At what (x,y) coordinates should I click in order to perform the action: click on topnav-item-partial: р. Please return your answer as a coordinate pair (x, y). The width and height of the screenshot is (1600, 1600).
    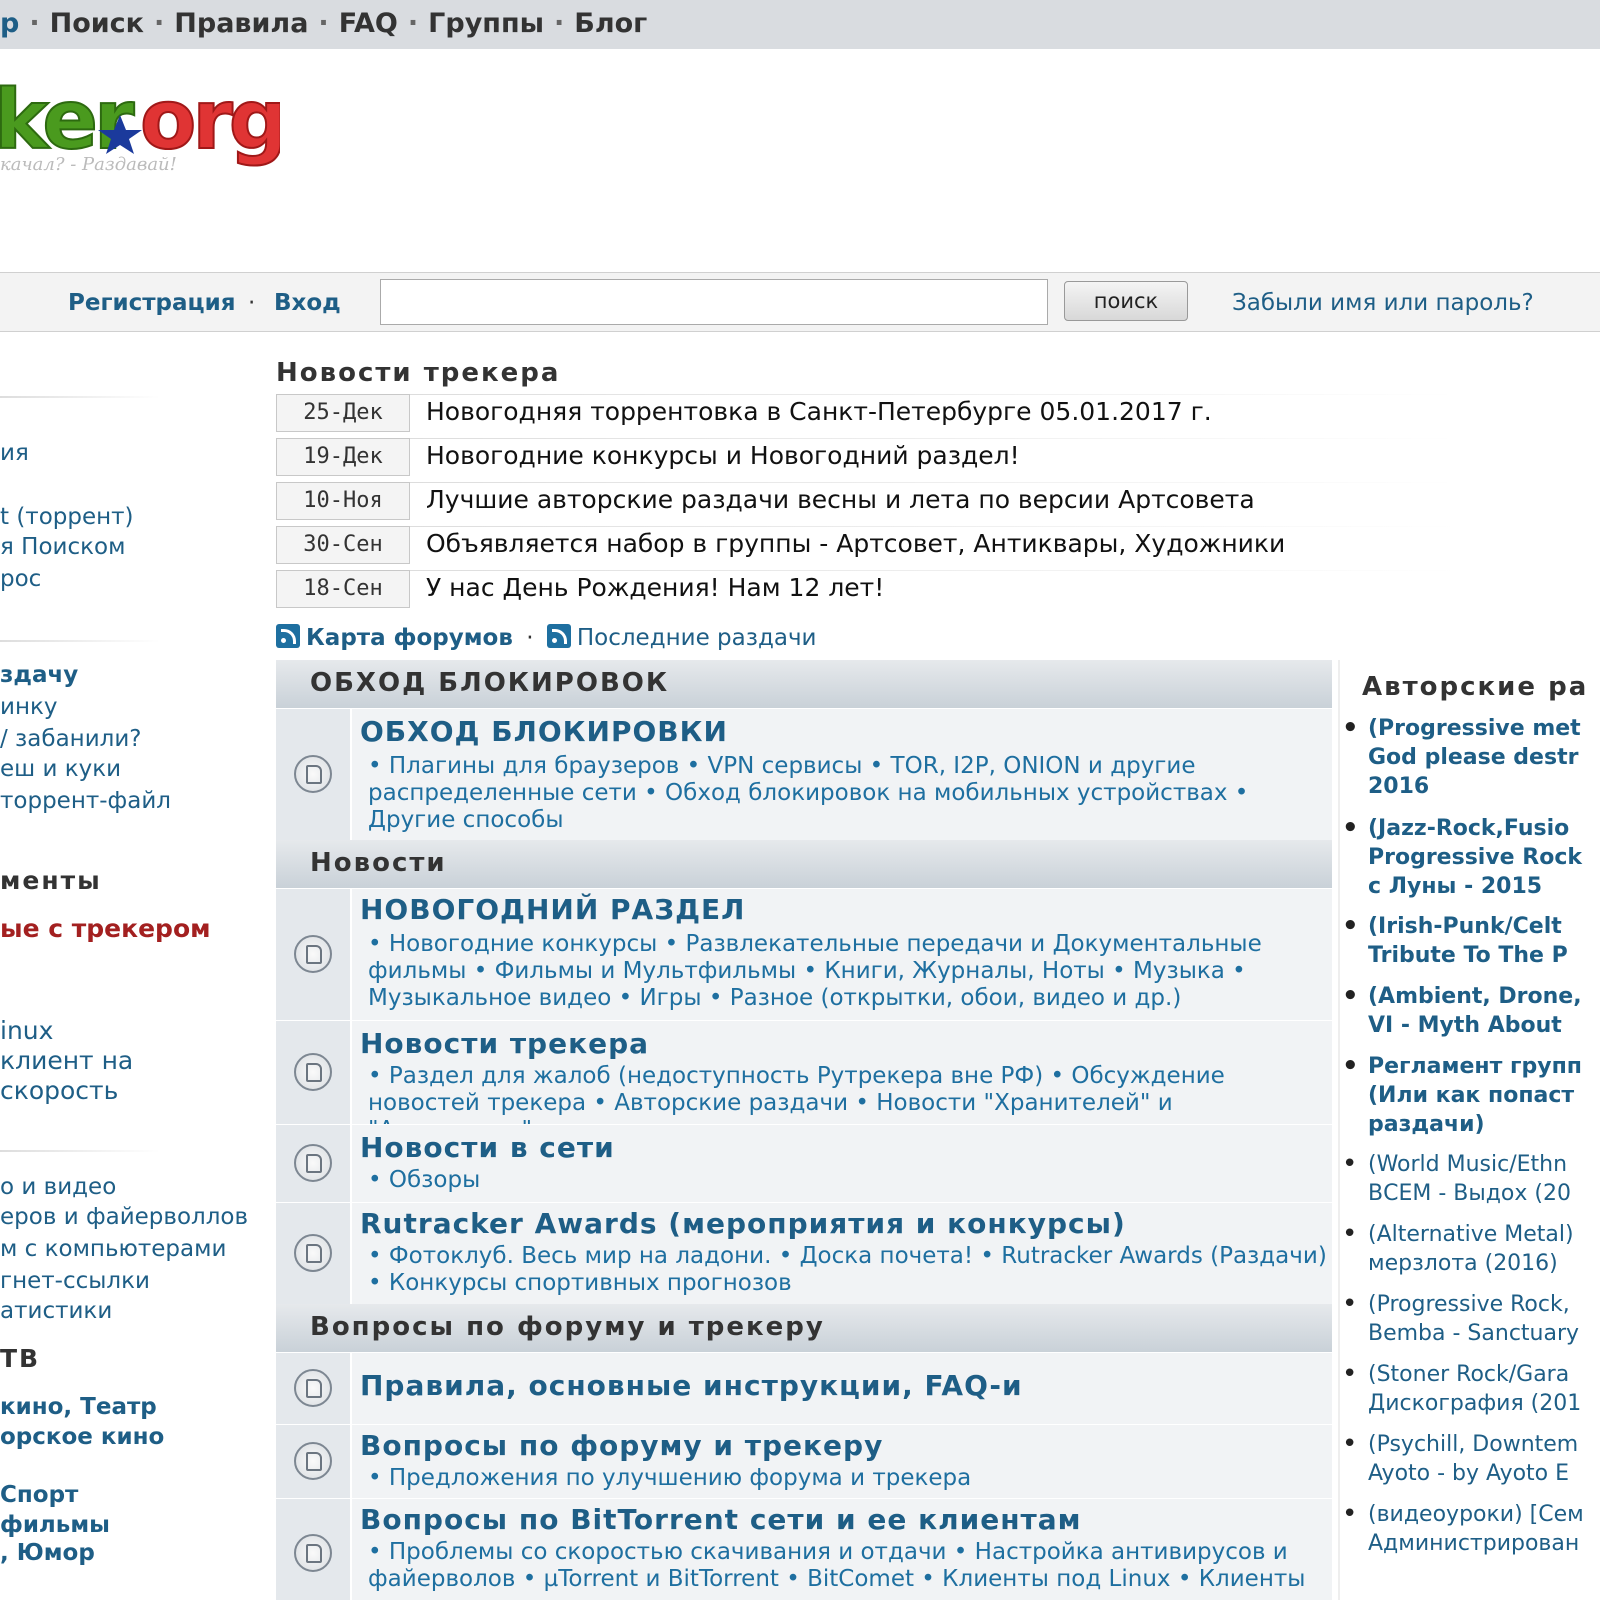
    Looking at the image, I should click on (9, 23).